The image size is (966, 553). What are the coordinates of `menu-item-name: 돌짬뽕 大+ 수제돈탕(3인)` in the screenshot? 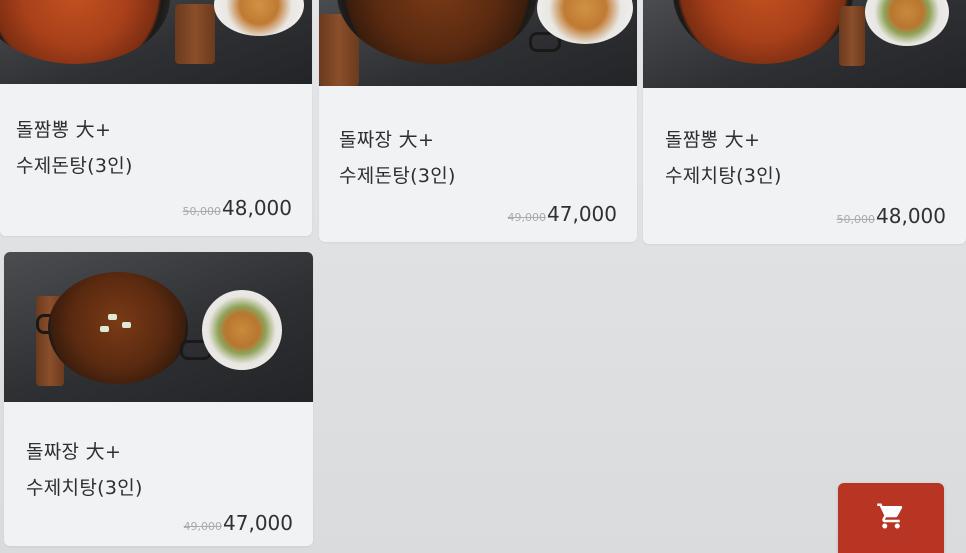 It's located at (74, 148).